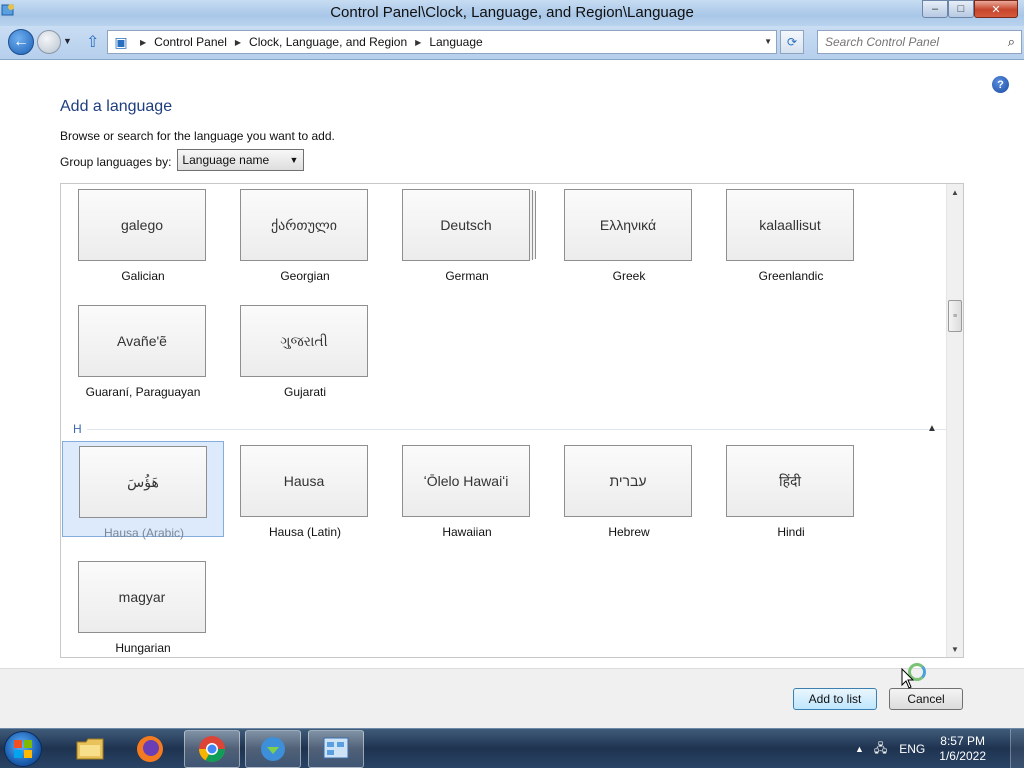 The height and width of the screenshot is (768, 1024). I want to click on back-arrow-icon: ←, so click(21, 41).